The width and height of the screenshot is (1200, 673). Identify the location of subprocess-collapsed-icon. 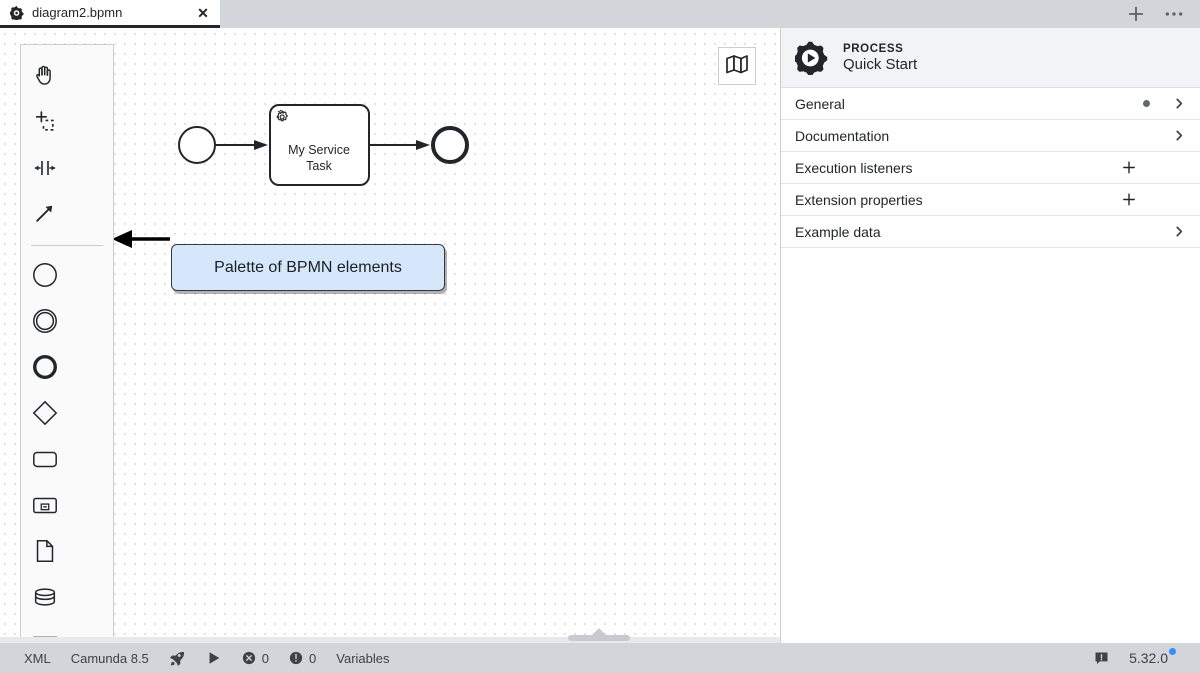
(45, 507).